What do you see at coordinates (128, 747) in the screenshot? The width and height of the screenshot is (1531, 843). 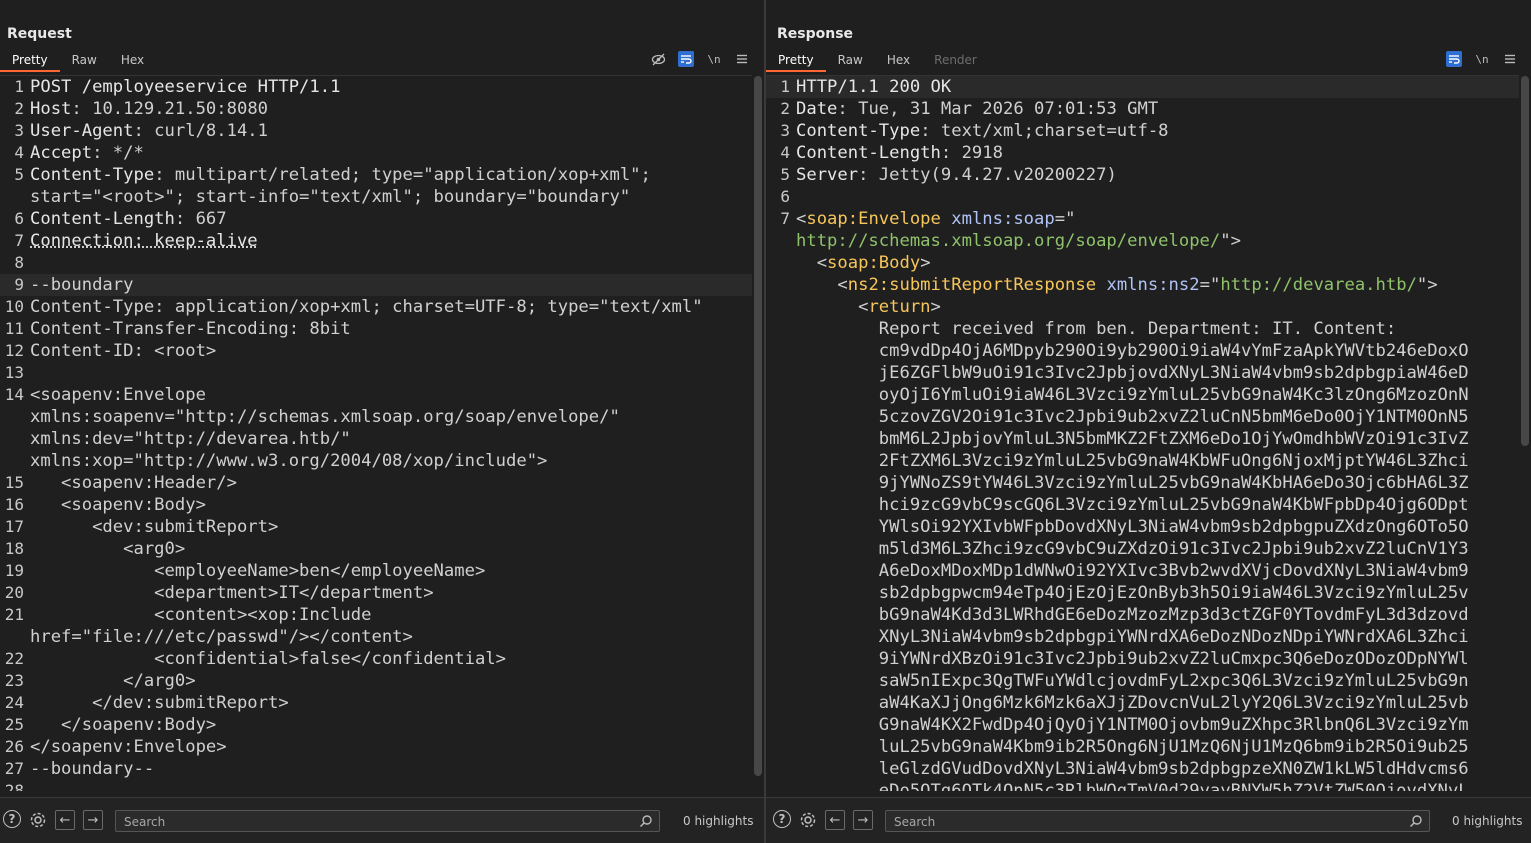 I see `code-text: </soapenv:Envelope>` at bounding box center [128, 747].